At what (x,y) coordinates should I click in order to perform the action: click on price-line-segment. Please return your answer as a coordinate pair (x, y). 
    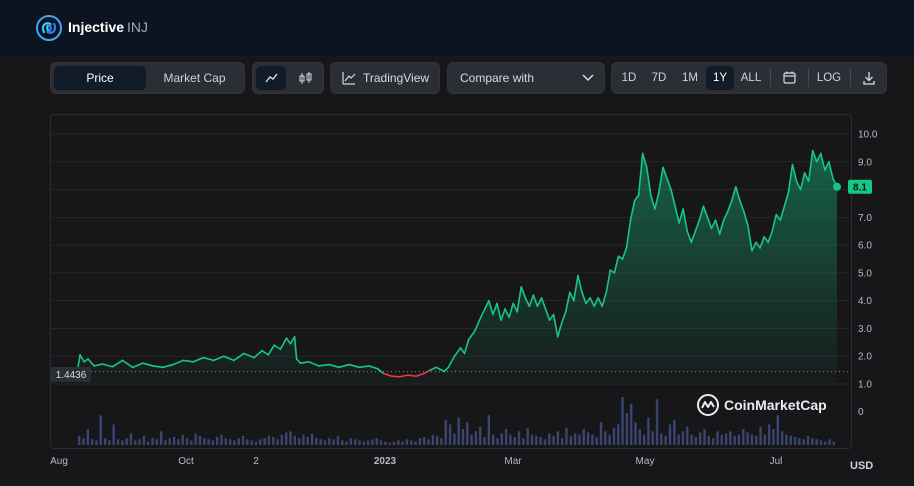
    Looking at the image, I should click on (395, 376).